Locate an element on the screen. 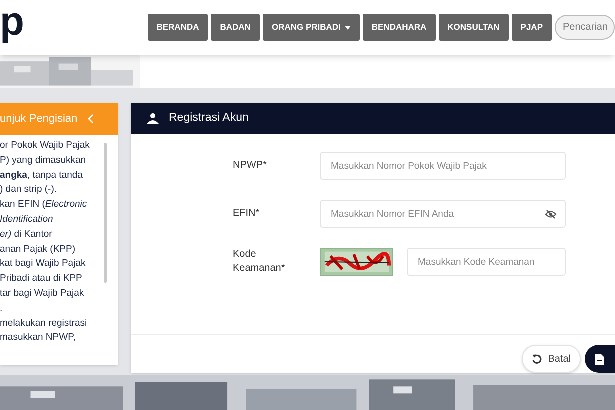  nav-button: KONSULTAN is located at coordinates (473, 27).